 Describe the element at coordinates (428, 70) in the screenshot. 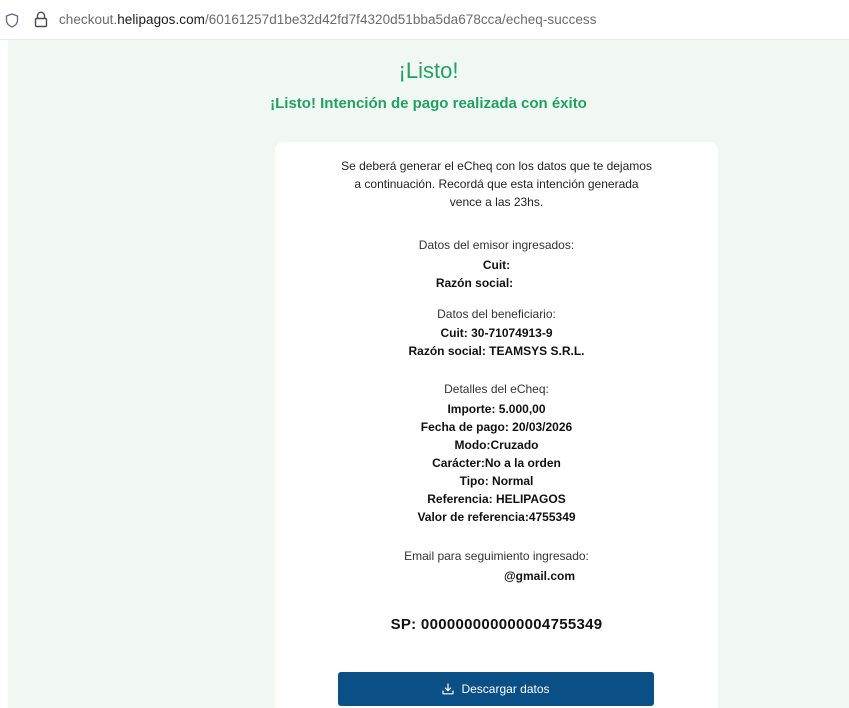

I see `page-title: ¡Listo!` at that location.